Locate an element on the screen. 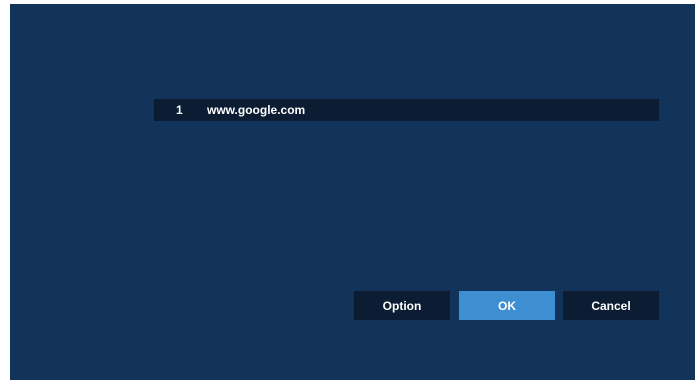  list-item: 1 www.google.com is located at coordinates (406, 110).